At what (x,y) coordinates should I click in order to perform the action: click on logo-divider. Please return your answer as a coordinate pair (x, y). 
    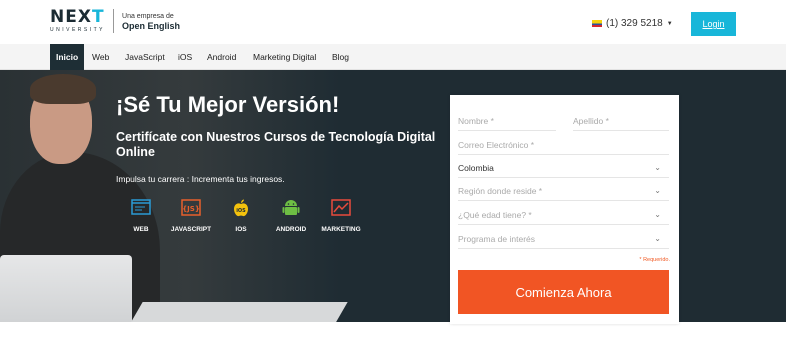
    Looking at the image, I should click on (114, 21).